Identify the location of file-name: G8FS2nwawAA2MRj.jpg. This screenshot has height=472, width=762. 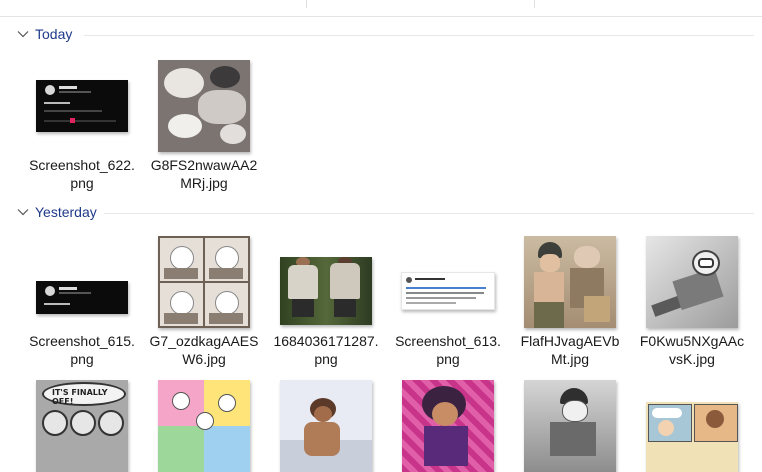
(204, 174).